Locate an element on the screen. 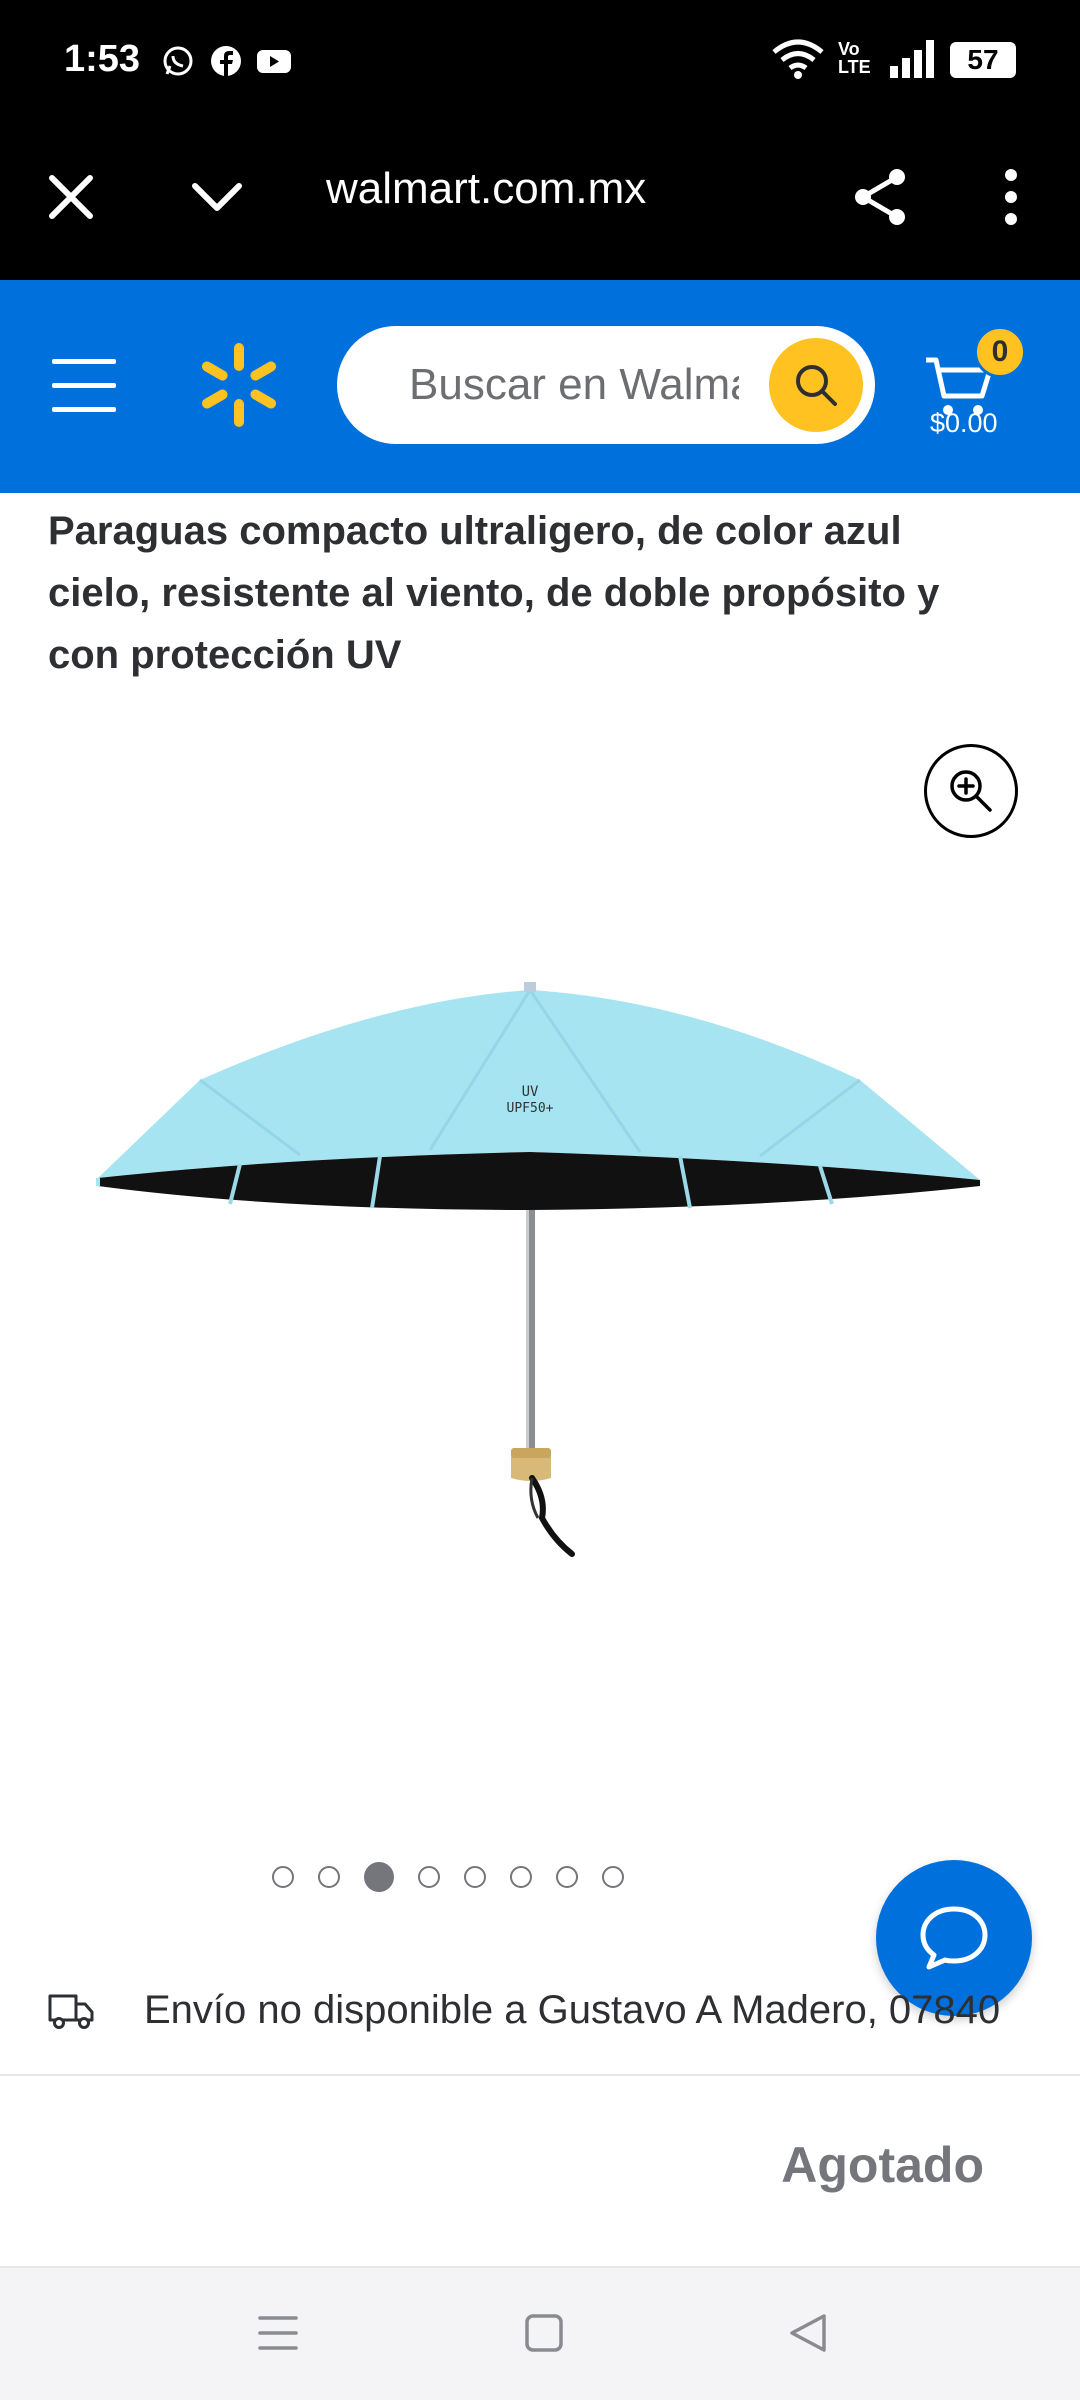 This screenshot has width=1080, height=2400. close-icon is located at coordinates (71, 197).